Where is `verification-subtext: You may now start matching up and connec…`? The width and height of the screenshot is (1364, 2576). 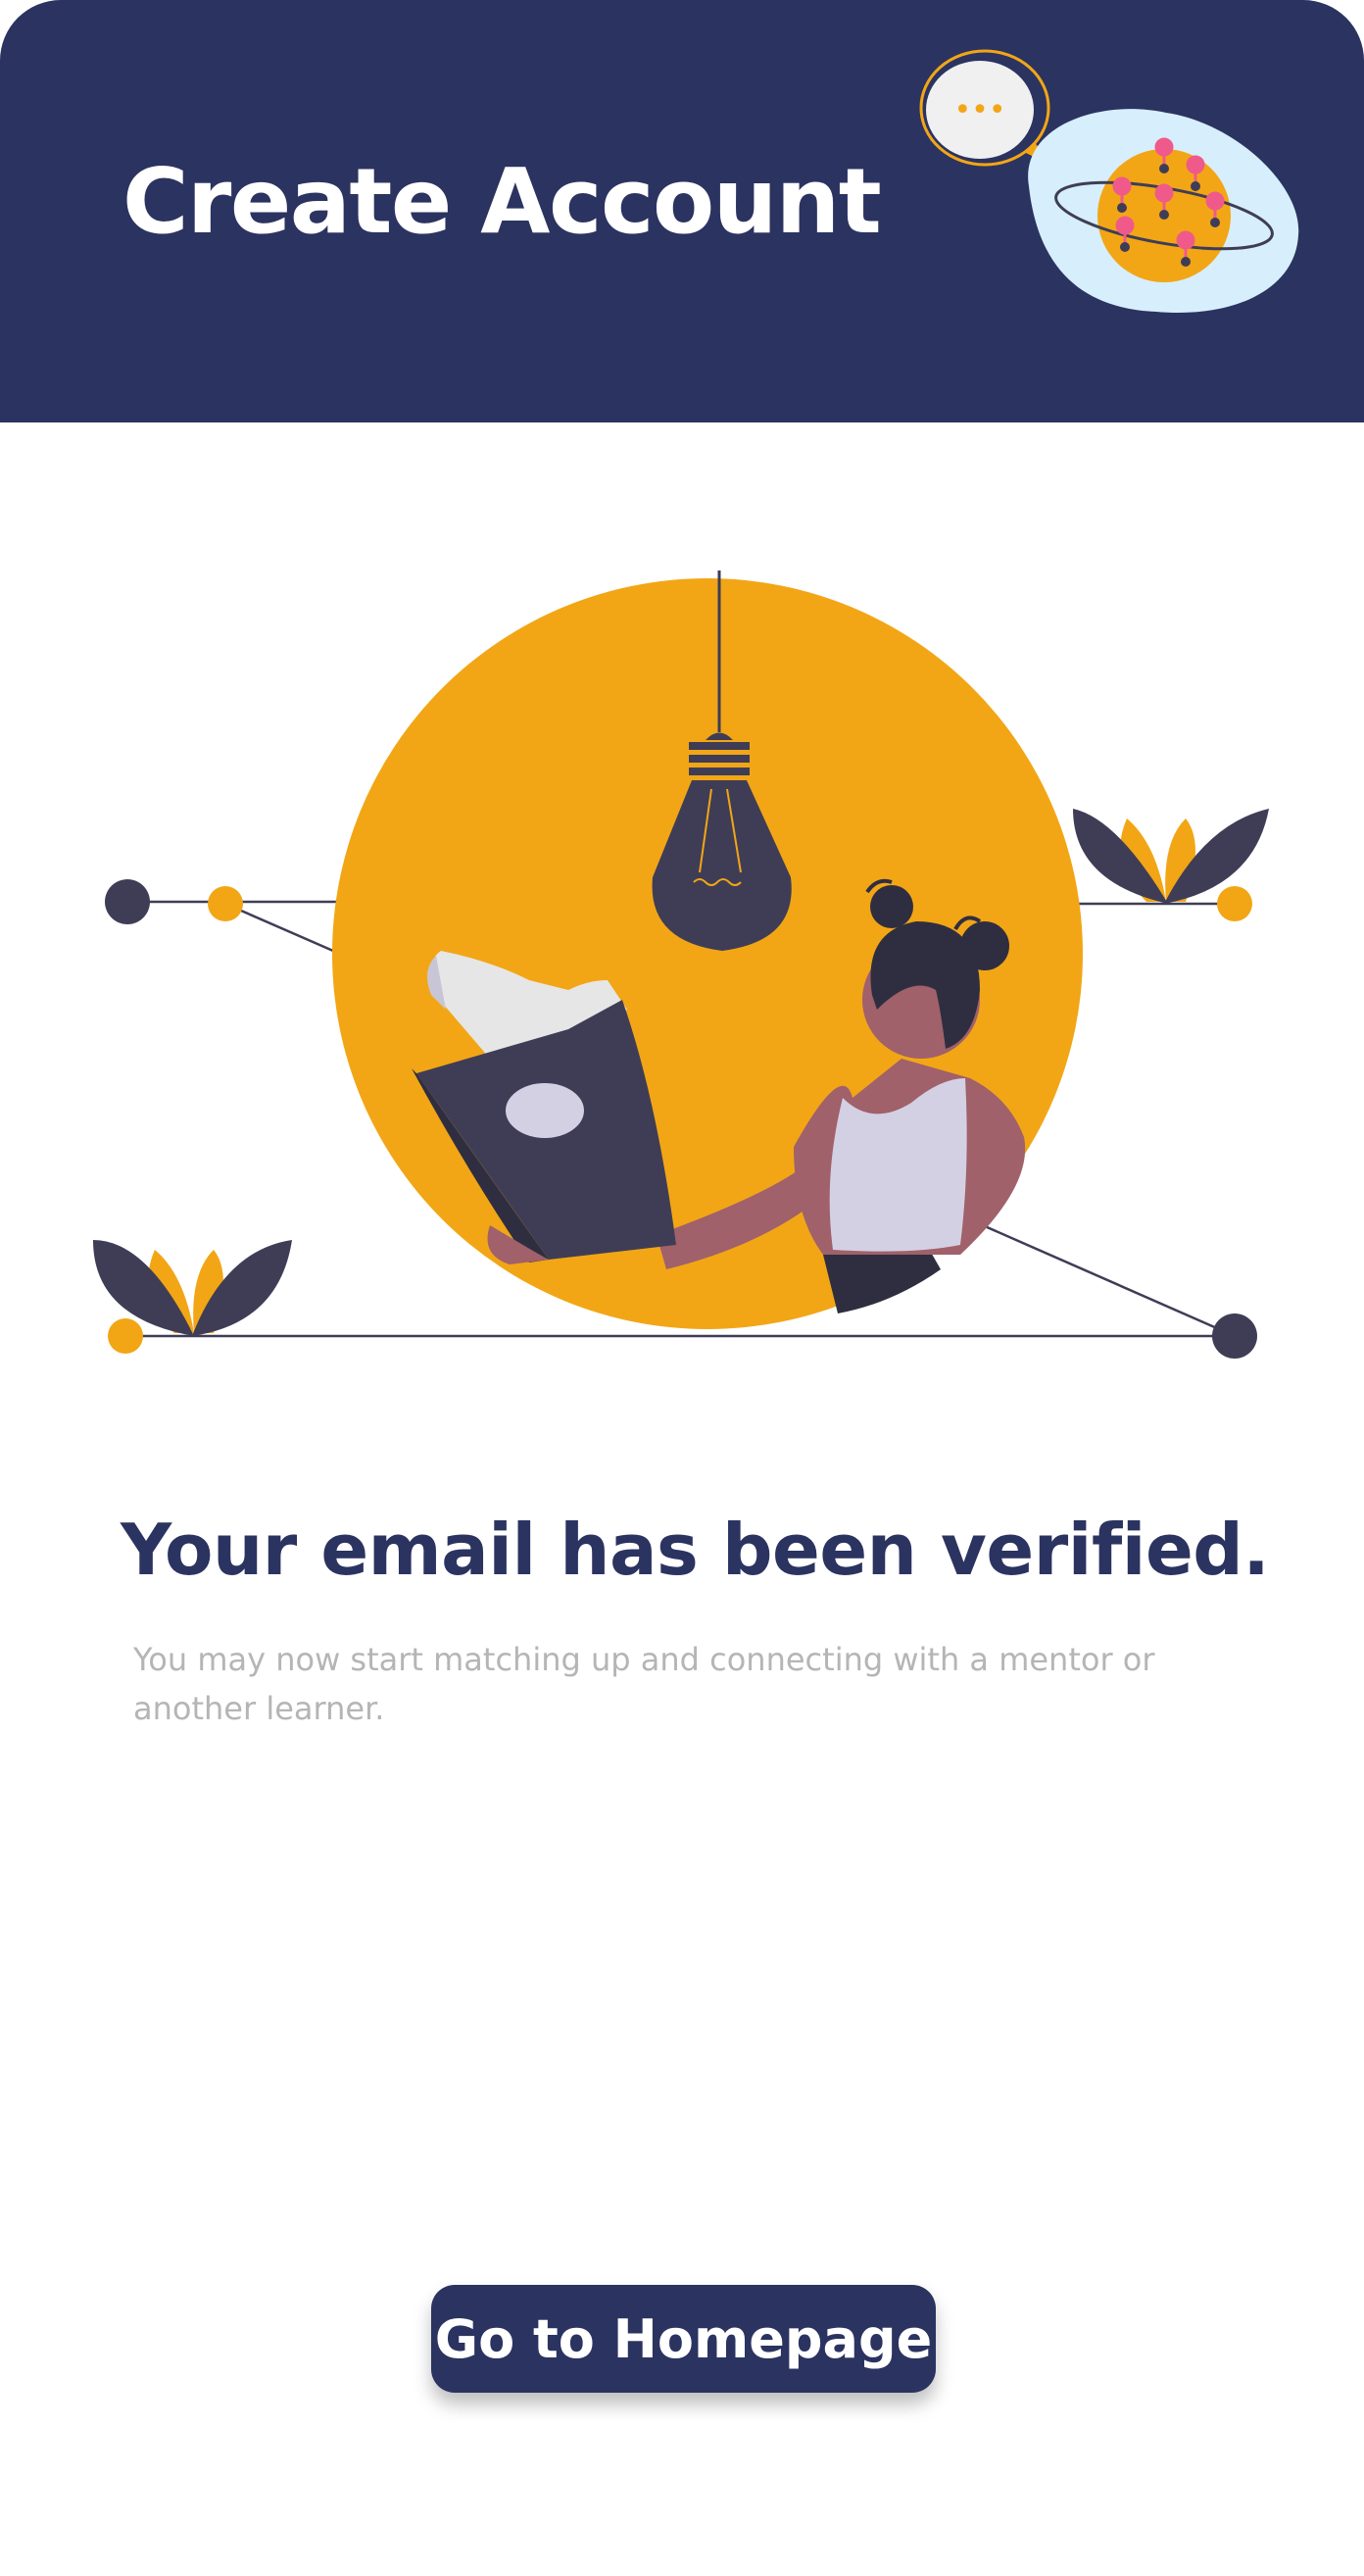 verification-subtext: You may now start matching up and connec… is located at coordinates (644, 1684).